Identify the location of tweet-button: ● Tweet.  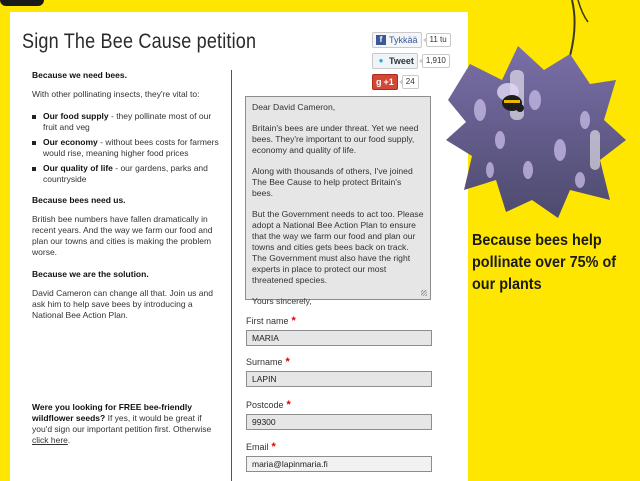
(395, 60).